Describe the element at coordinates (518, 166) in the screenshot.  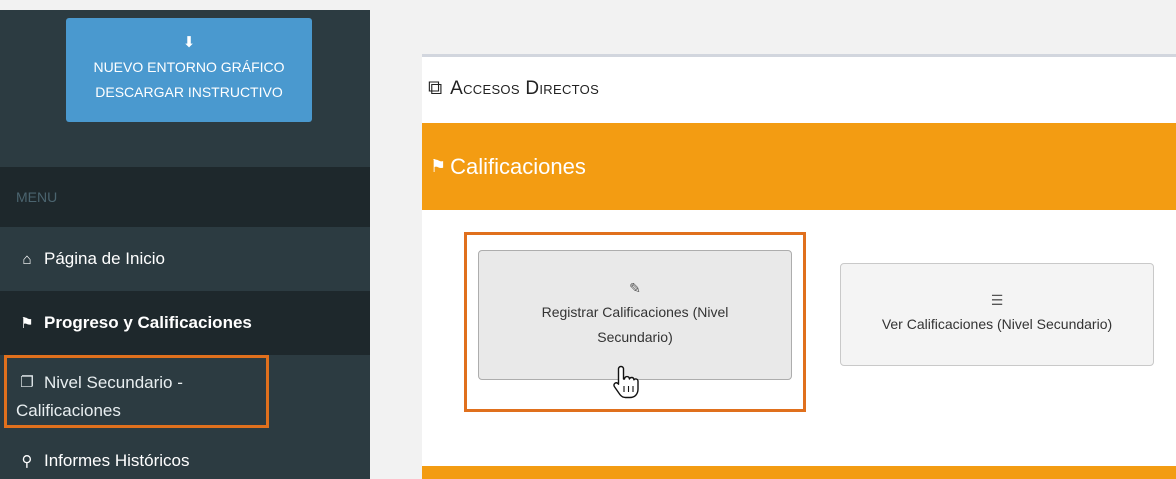
I see `section-title: Calificaciones` at that location.